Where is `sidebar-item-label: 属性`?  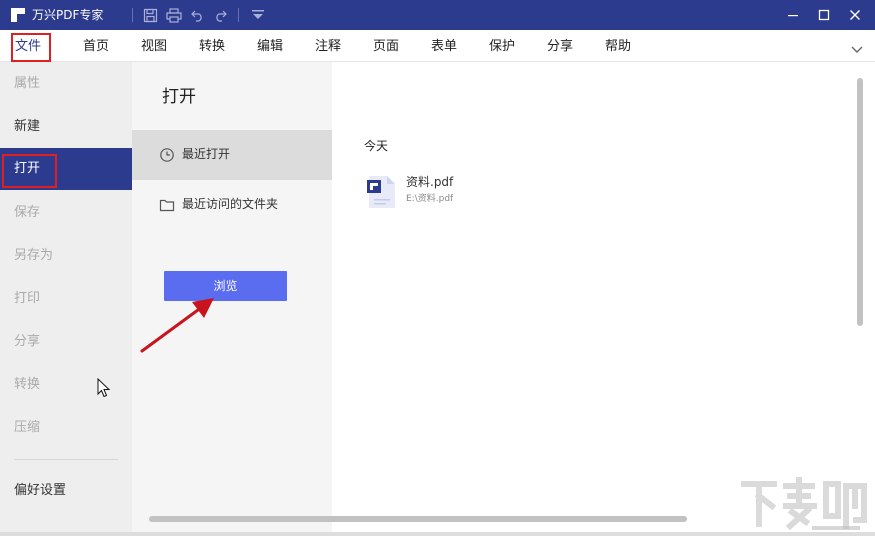 sidebar-item-label: 属性 is located at coordinates (27, 83).